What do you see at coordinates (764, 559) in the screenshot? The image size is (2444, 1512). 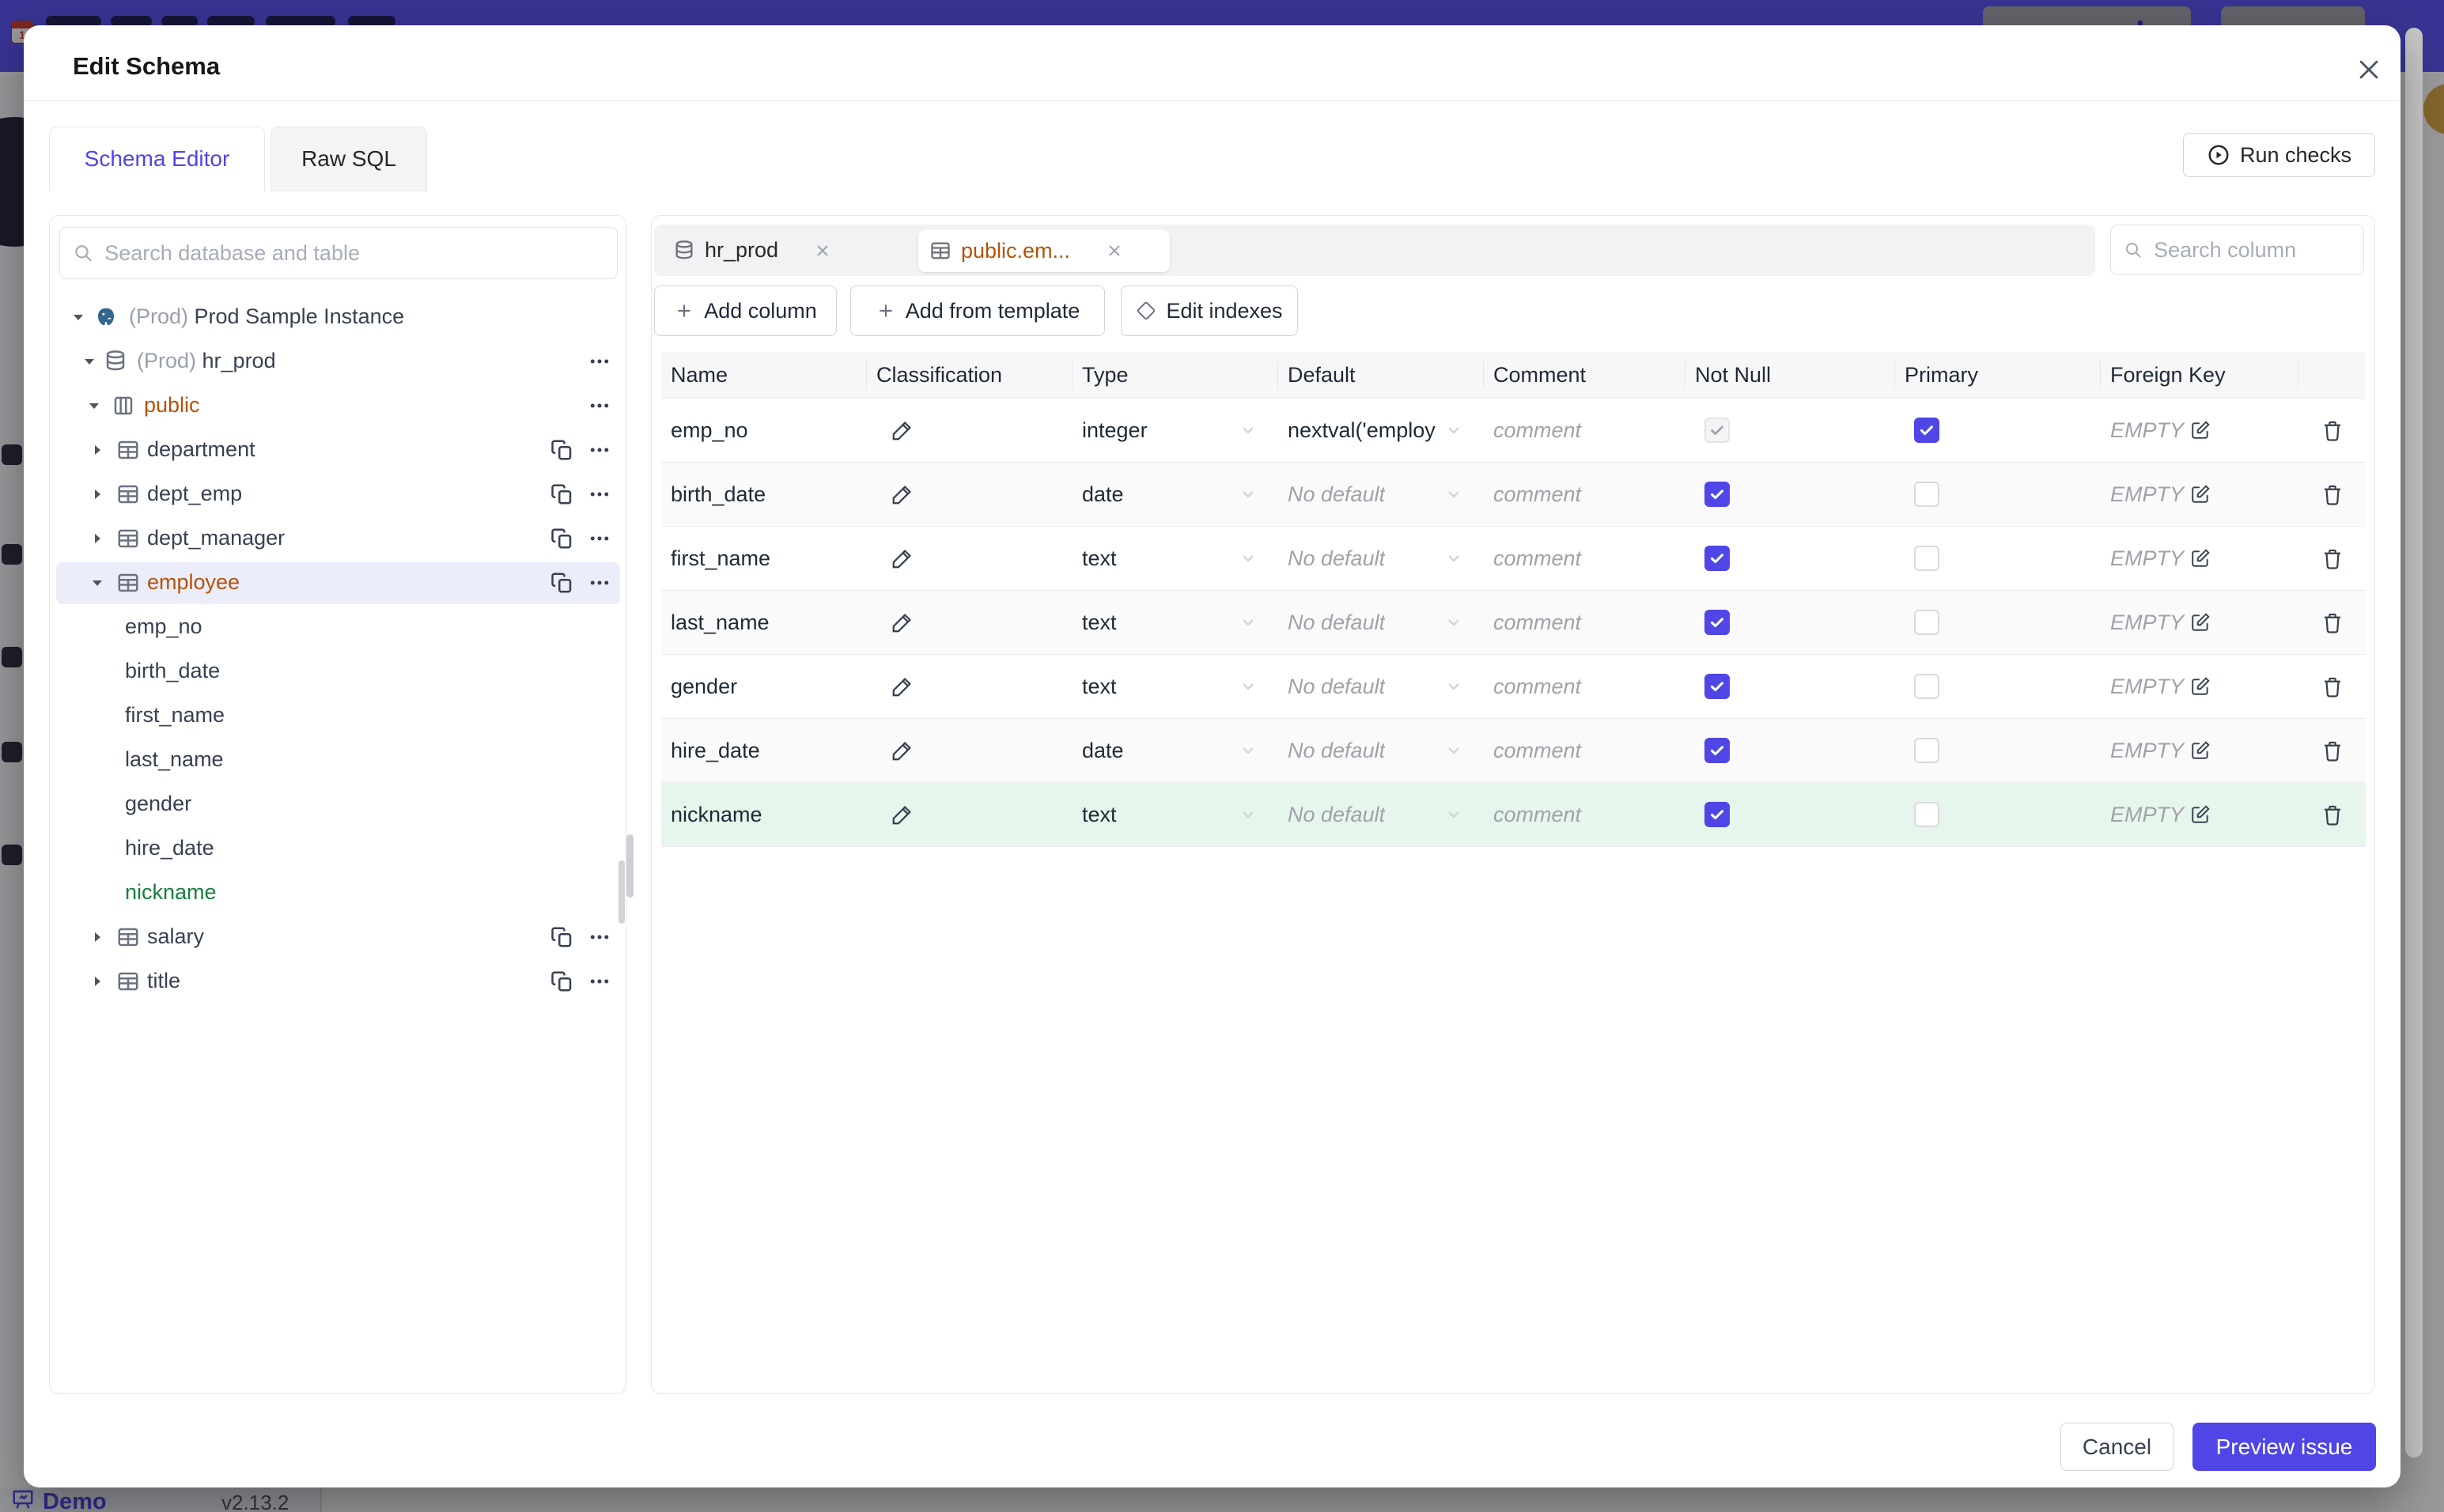 I see `column-name: first_name` at bounding box center [764, 559].